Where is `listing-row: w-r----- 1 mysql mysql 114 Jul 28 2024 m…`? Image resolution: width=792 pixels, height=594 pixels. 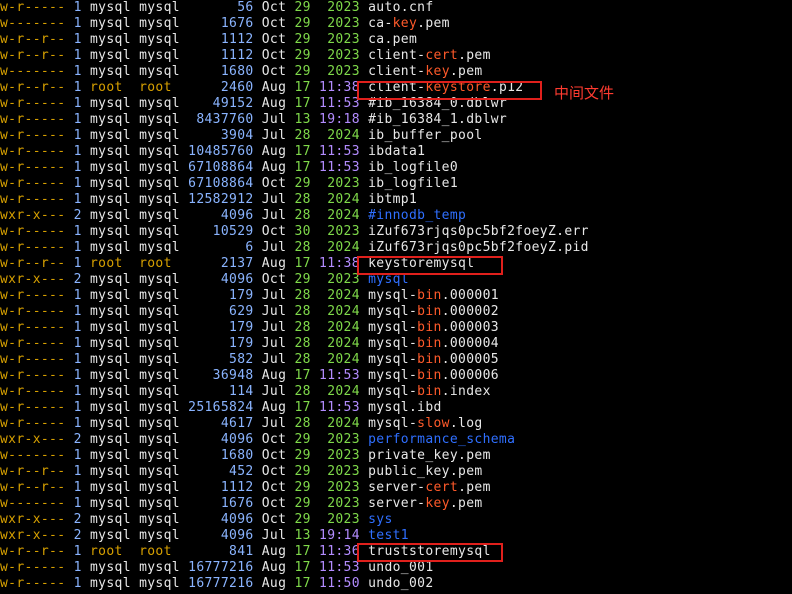 listing-row: w-r----- 1 mysql mysql 114 Jul 28 2024 m… is located at coordinates (245, 392).